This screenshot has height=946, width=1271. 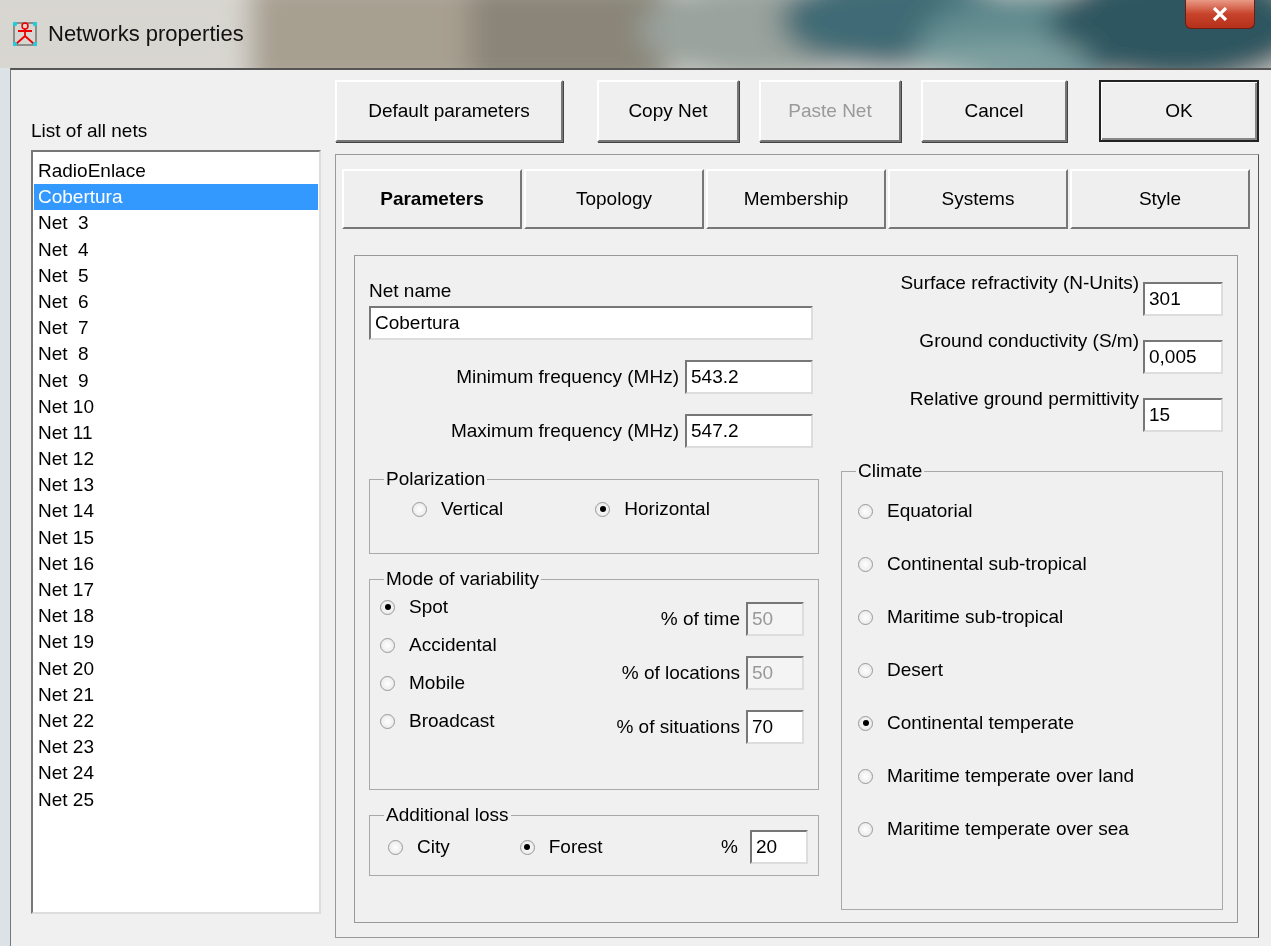 I want to click on input-field: Cobertura, so click(x=591, y=323).